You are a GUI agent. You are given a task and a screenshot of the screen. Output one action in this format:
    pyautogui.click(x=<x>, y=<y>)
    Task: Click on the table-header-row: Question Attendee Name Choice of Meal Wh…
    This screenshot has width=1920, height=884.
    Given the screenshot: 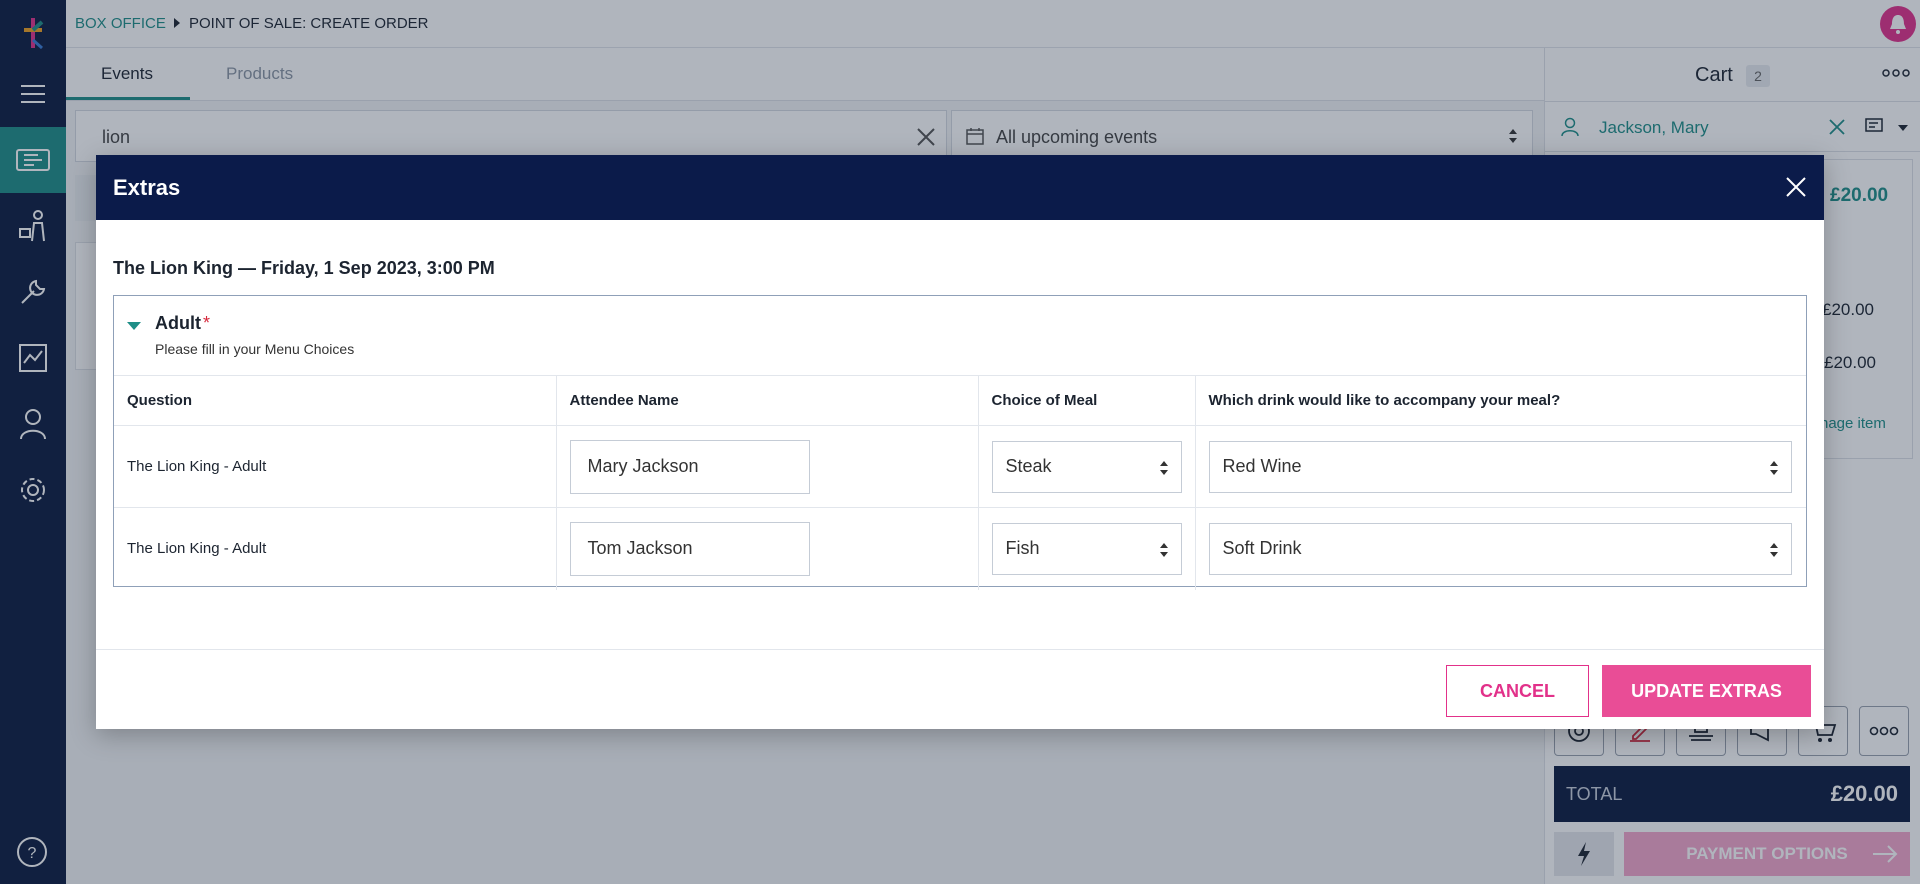 What is the action you would take?
    pyautogui.click(x=960, y=400)
    